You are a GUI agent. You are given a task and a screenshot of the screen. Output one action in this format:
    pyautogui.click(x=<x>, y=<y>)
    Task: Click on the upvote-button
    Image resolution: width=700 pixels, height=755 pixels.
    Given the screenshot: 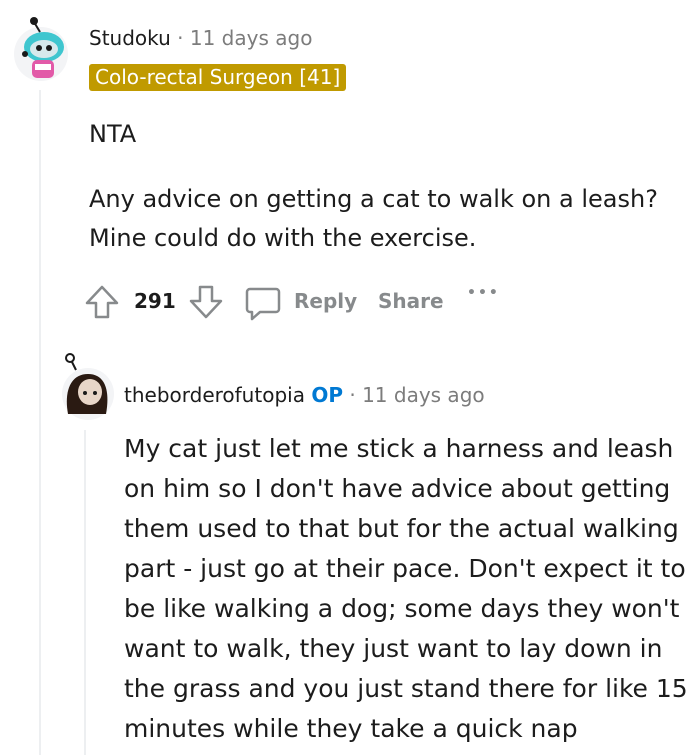 What is the action you would take?
    pyautogui.click(x=102, y=302)
    